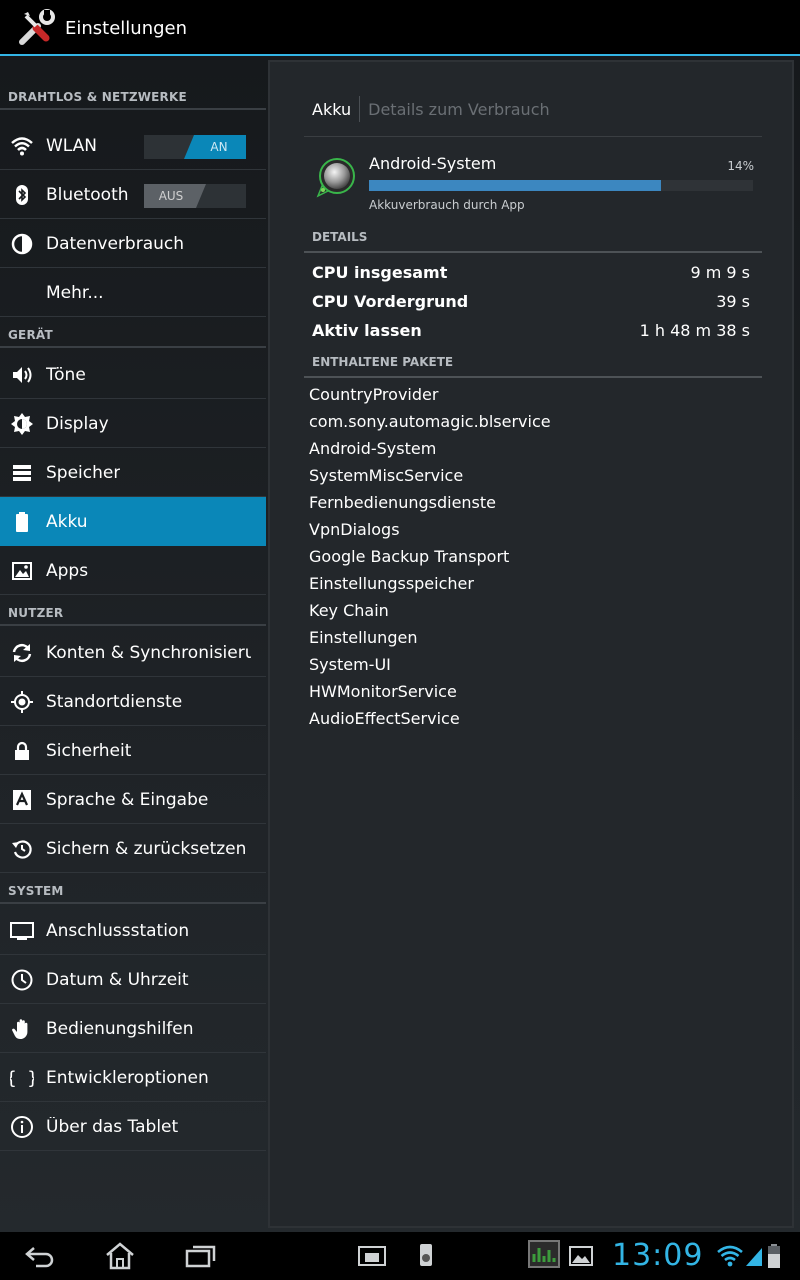 This screenshot has height=1280, width=800. What do you see at coordinates (66, 374) in the screenshot?
I see `sidebar-item-label: Töne` at bounding box center [66, 374].